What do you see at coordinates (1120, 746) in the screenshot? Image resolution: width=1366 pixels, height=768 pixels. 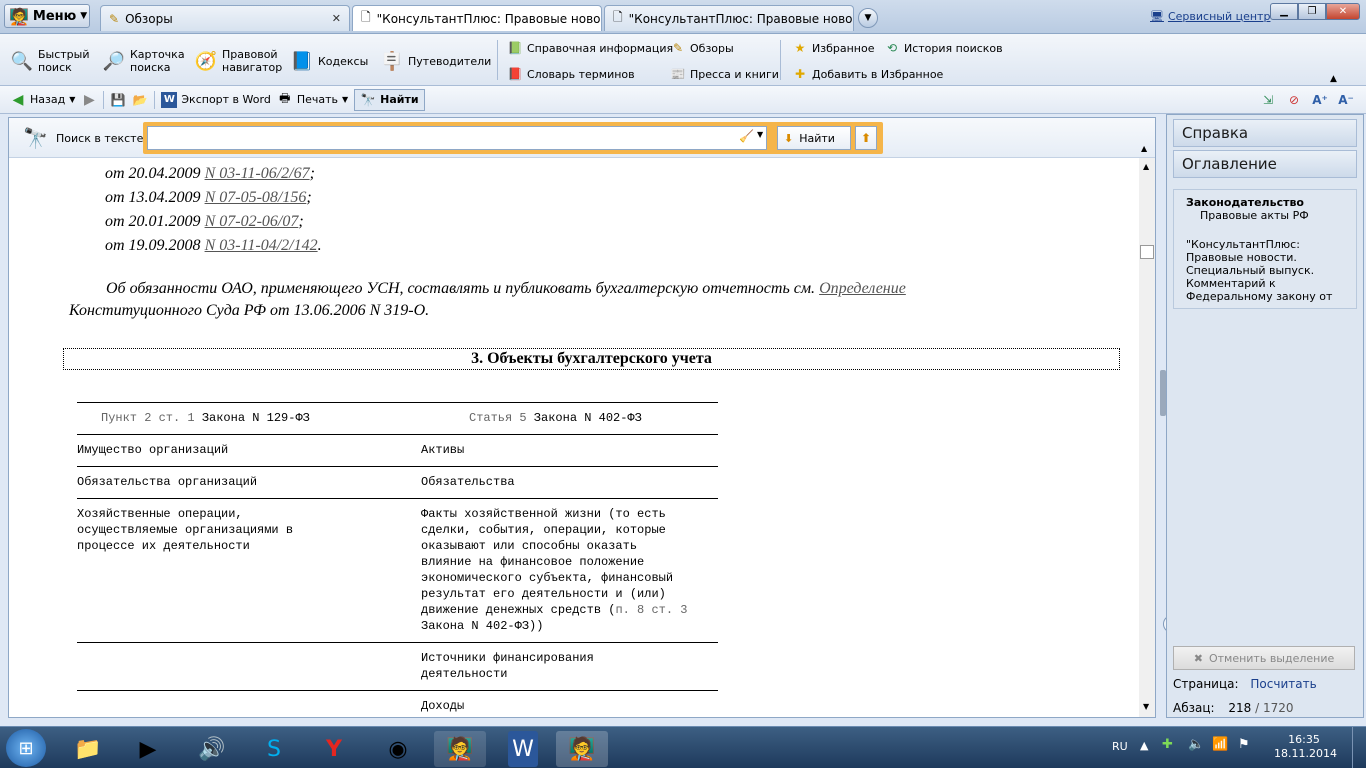 I see `language-indicator: RU` at bounding box center [1120, 746].